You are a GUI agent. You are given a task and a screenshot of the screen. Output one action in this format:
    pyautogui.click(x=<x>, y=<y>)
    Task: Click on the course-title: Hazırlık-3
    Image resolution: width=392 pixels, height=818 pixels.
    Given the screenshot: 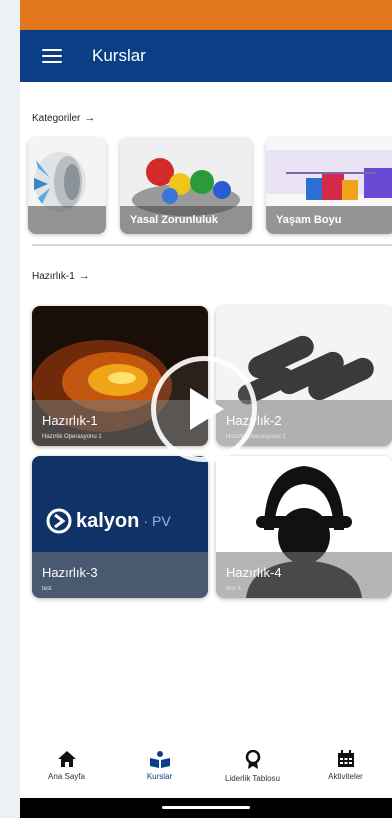 What is the action you would take?
    pyautogui.click(x=70, y=572)
    